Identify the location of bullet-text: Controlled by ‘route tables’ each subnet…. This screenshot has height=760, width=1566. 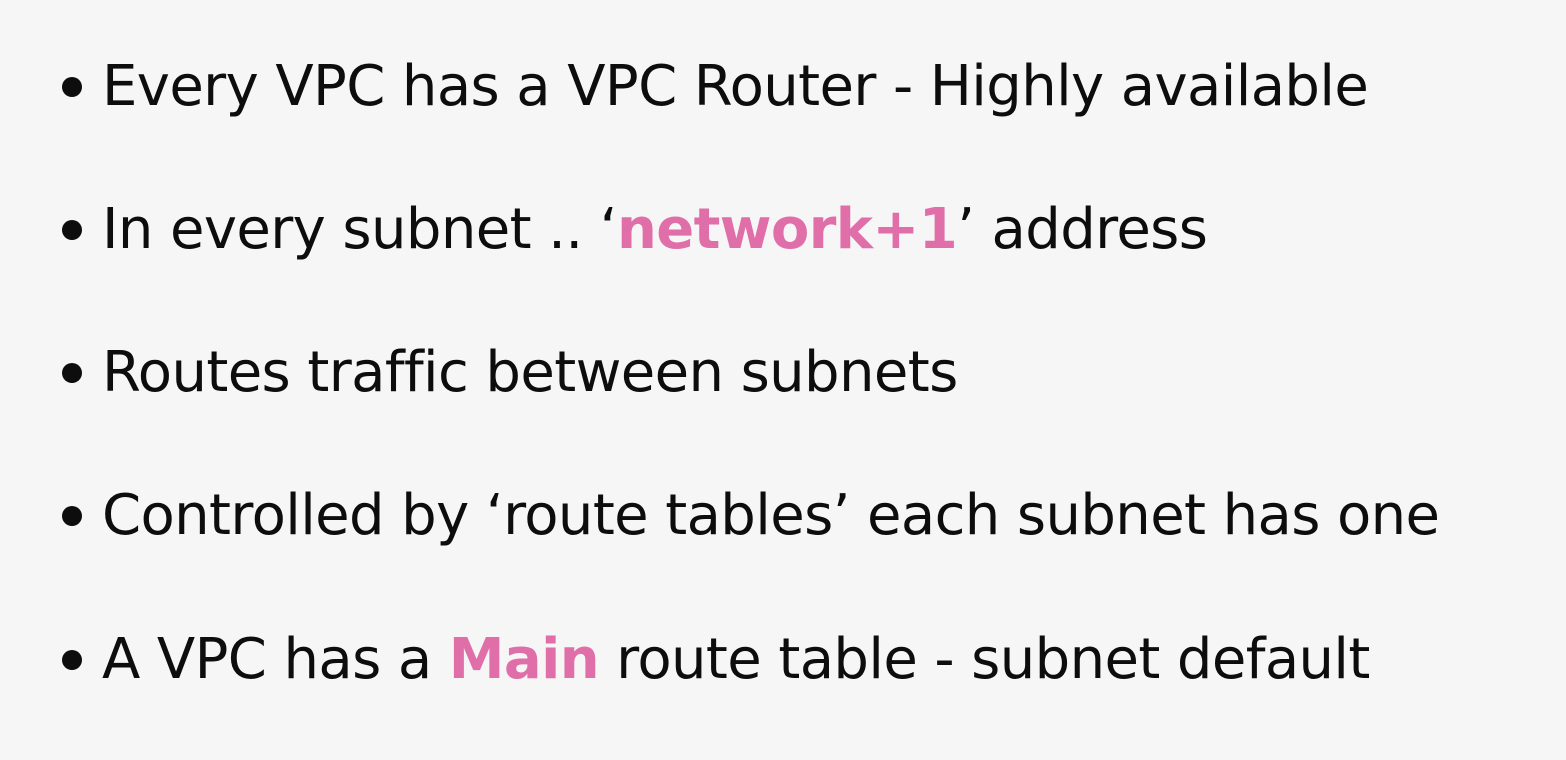
(771, 515).